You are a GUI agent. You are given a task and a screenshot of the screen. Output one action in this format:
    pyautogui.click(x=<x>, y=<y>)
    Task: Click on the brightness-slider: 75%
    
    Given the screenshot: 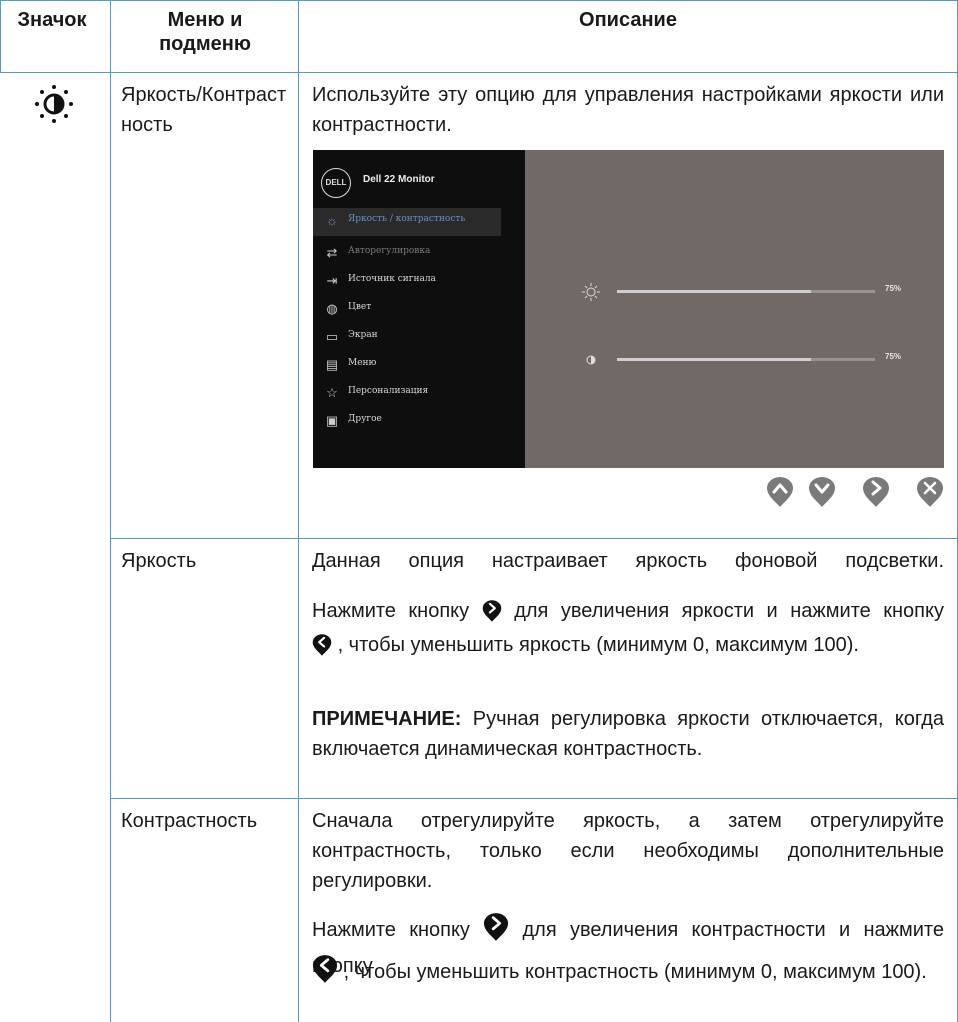 What is the action you would take?
    pyautogui.click(x=751, y=292)
    